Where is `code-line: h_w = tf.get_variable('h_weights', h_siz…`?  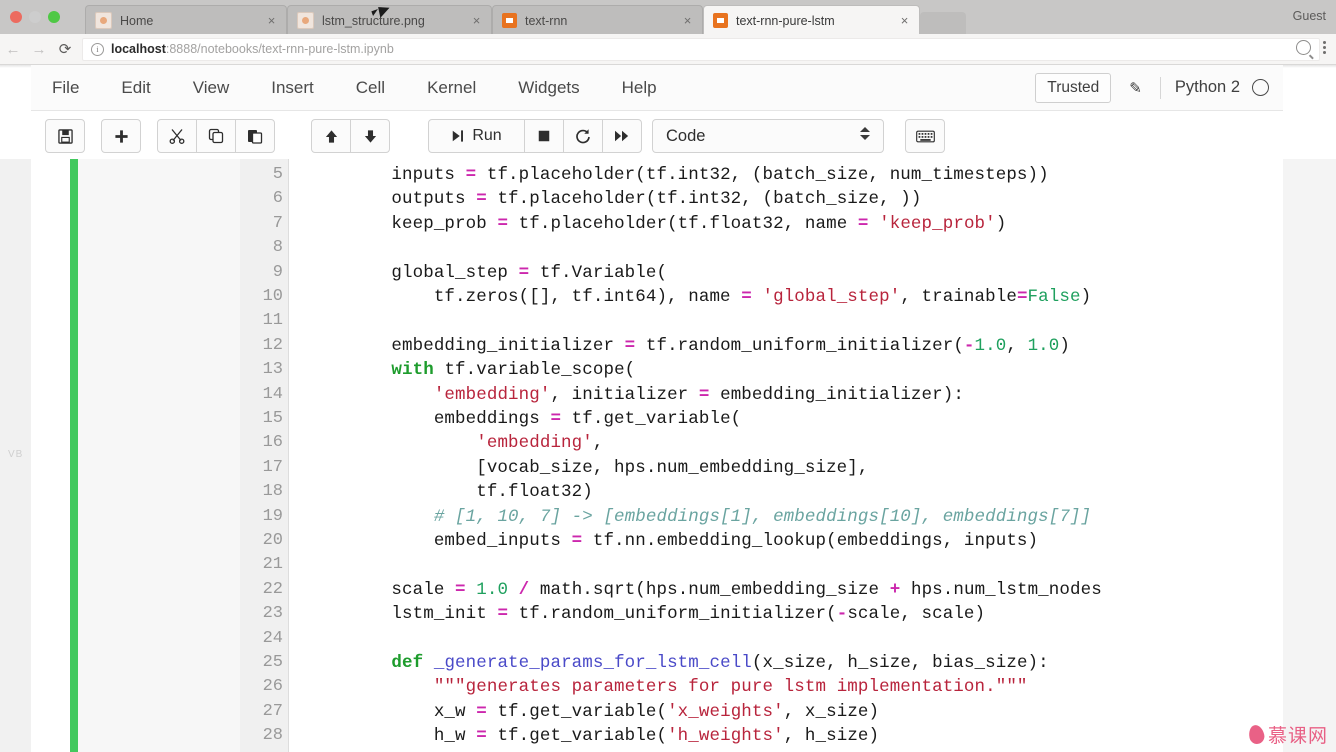
code-line: h_w = tf.get_variable('h_weights', h_siz… is located at coordinates (614, 736).